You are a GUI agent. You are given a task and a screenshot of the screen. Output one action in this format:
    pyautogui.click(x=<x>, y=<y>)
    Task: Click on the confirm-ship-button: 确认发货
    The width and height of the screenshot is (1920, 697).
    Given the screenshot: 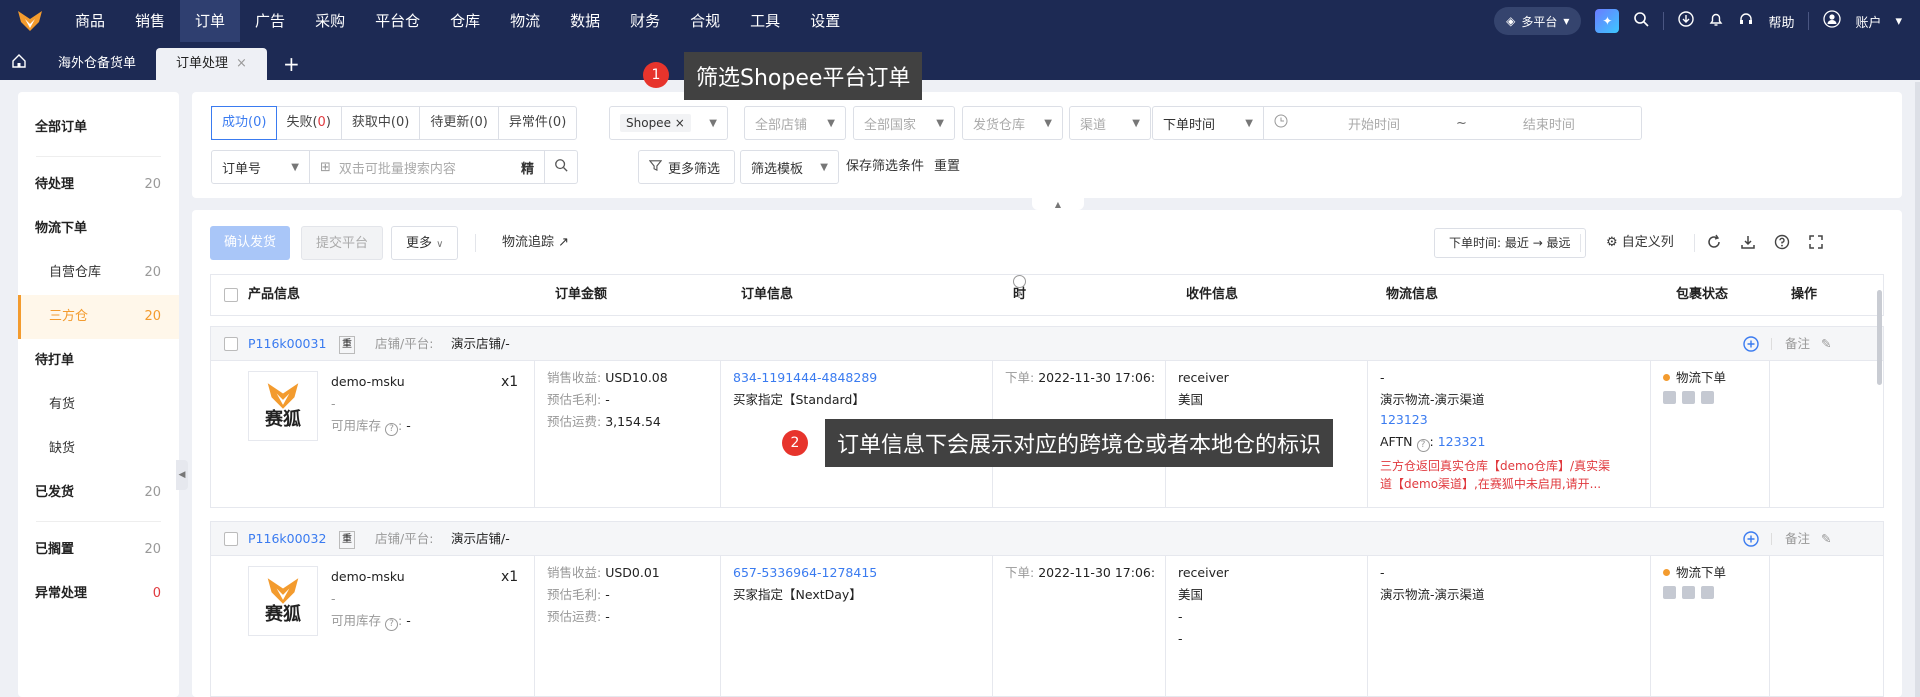 What is the action you would take?
    pyautogui.click(x=250, y=243)
    